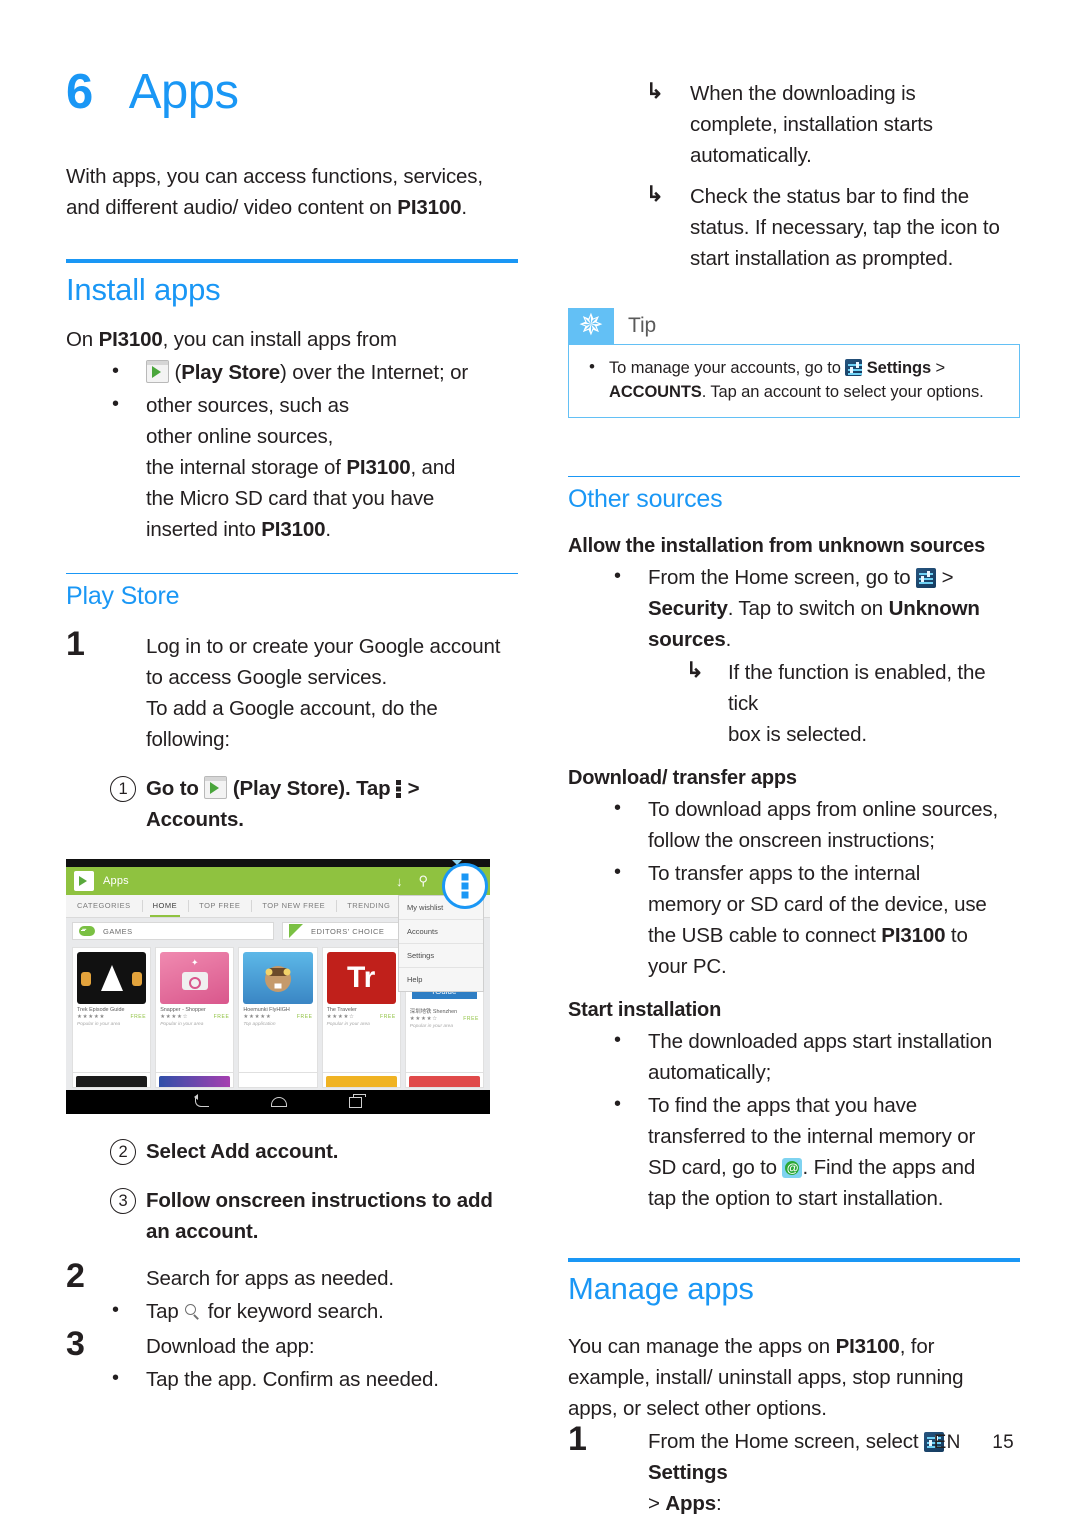 The image size is (1080, 1527). Describe the element at coordinates (934, 608) in the screenshot. I see `unknown-label: Unknown` at that location.